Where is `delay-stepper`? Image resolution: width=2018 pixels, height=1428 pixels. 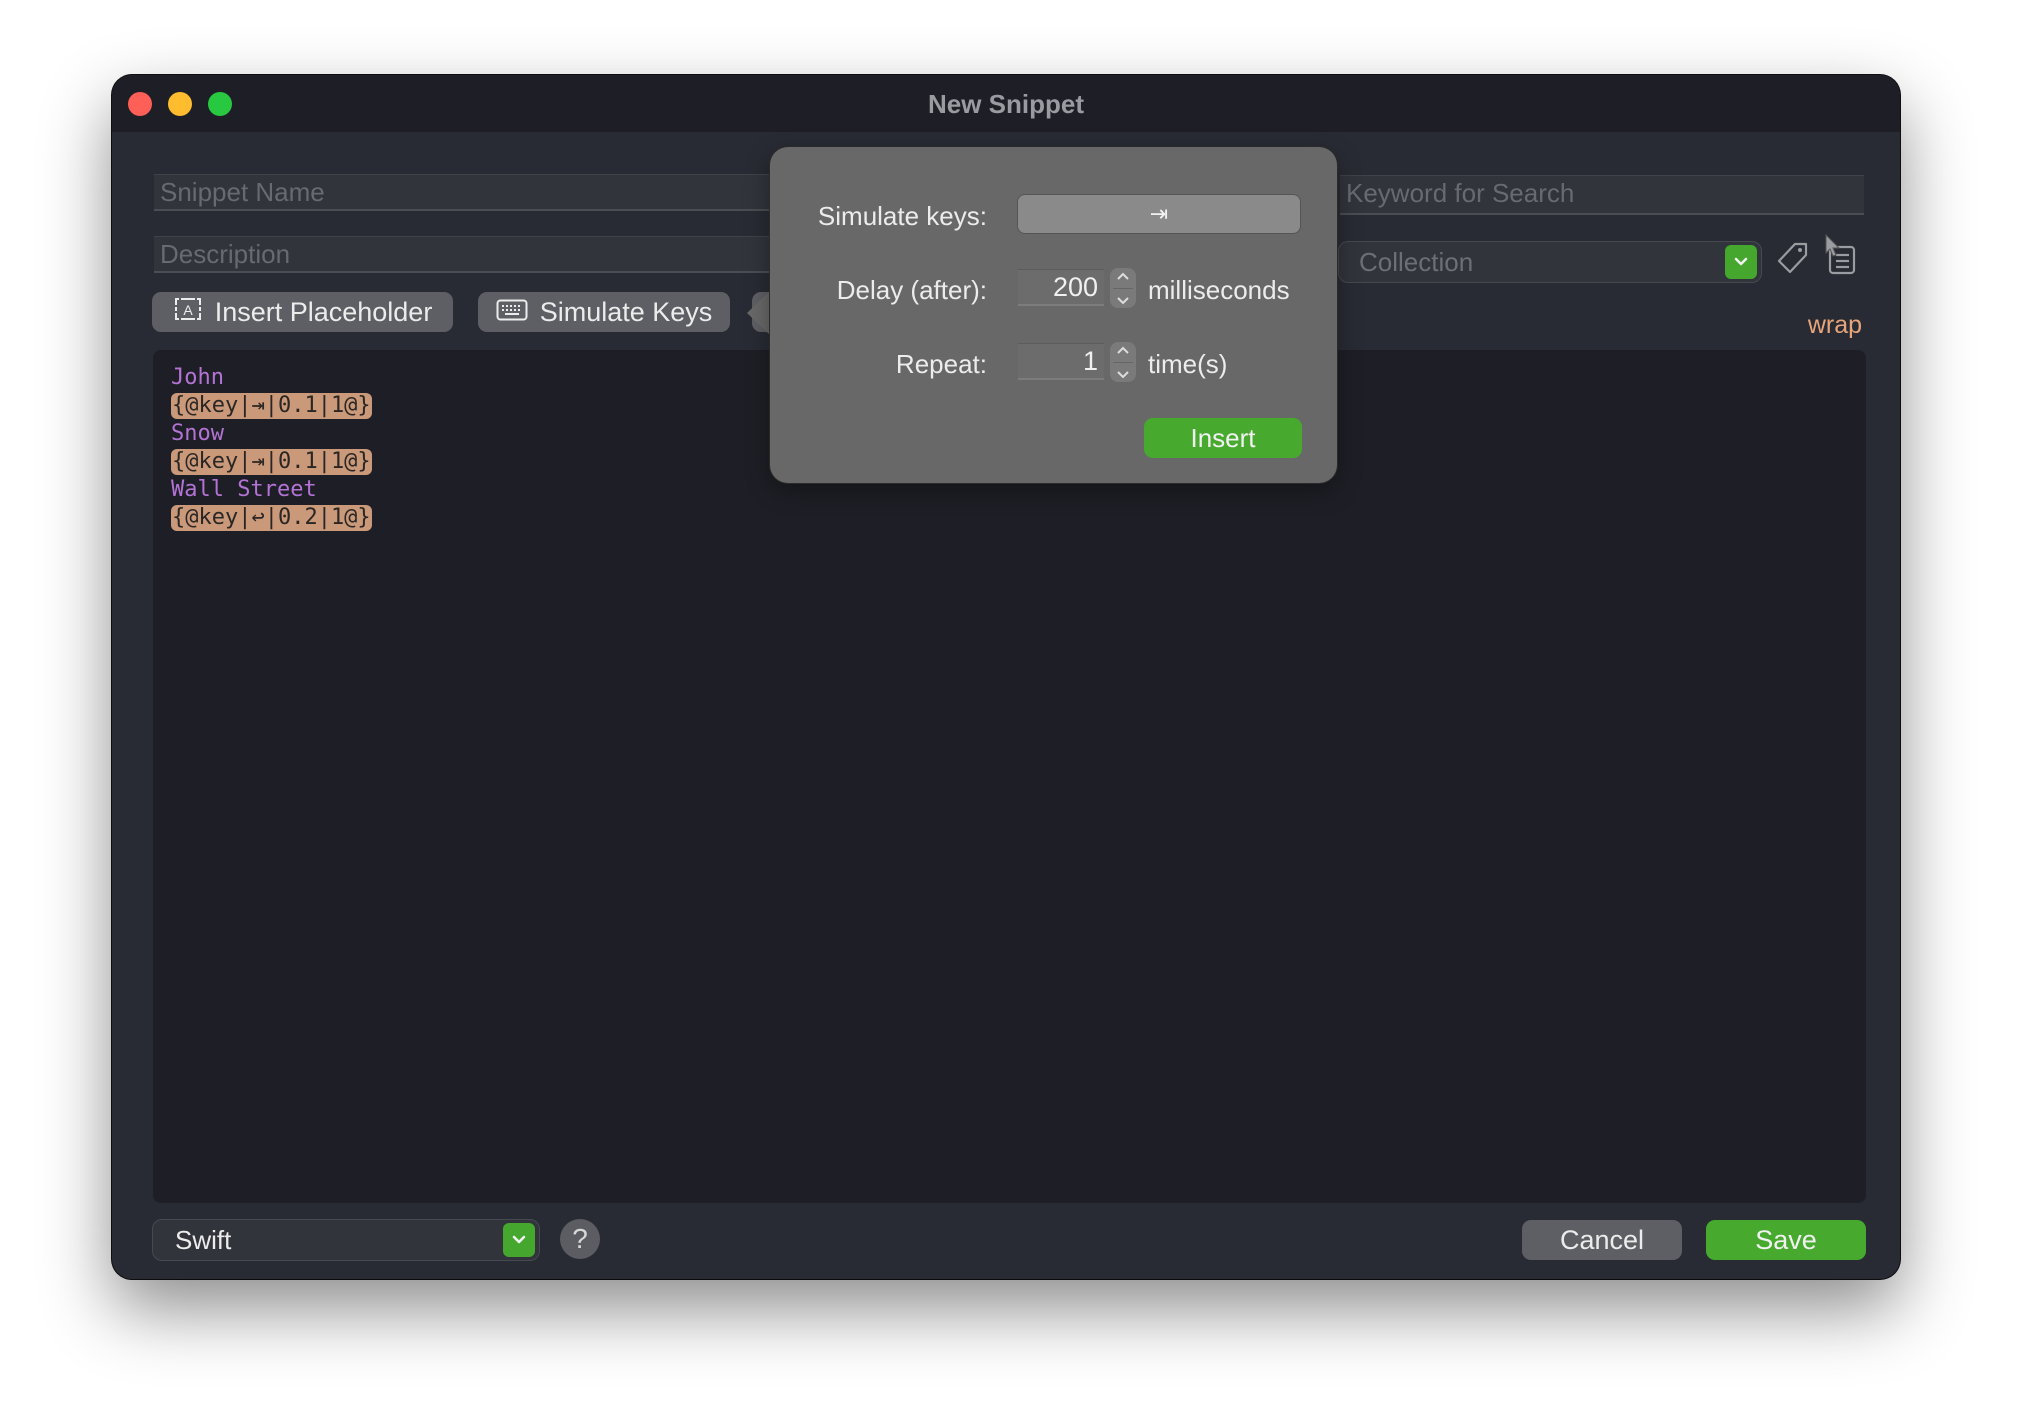 delay-stepper is located at coordinates (1123, 288).